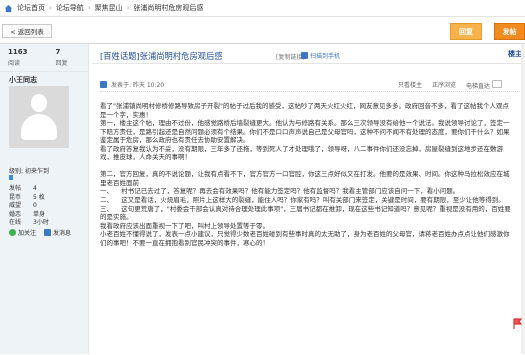  I want to click on replies-count: 7, so click(58, 52).